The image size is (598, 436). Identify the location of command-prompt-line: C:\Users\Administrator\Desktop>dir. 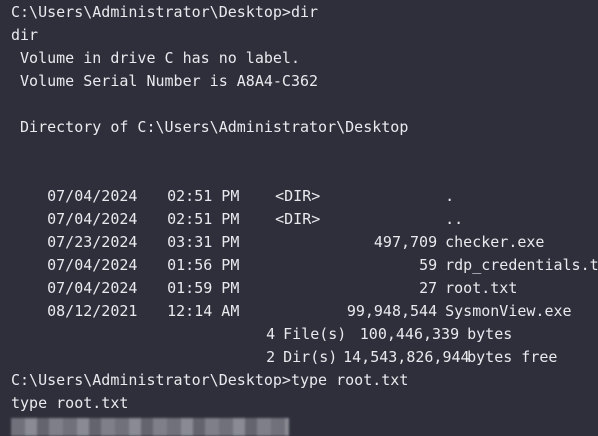
(165, 12).